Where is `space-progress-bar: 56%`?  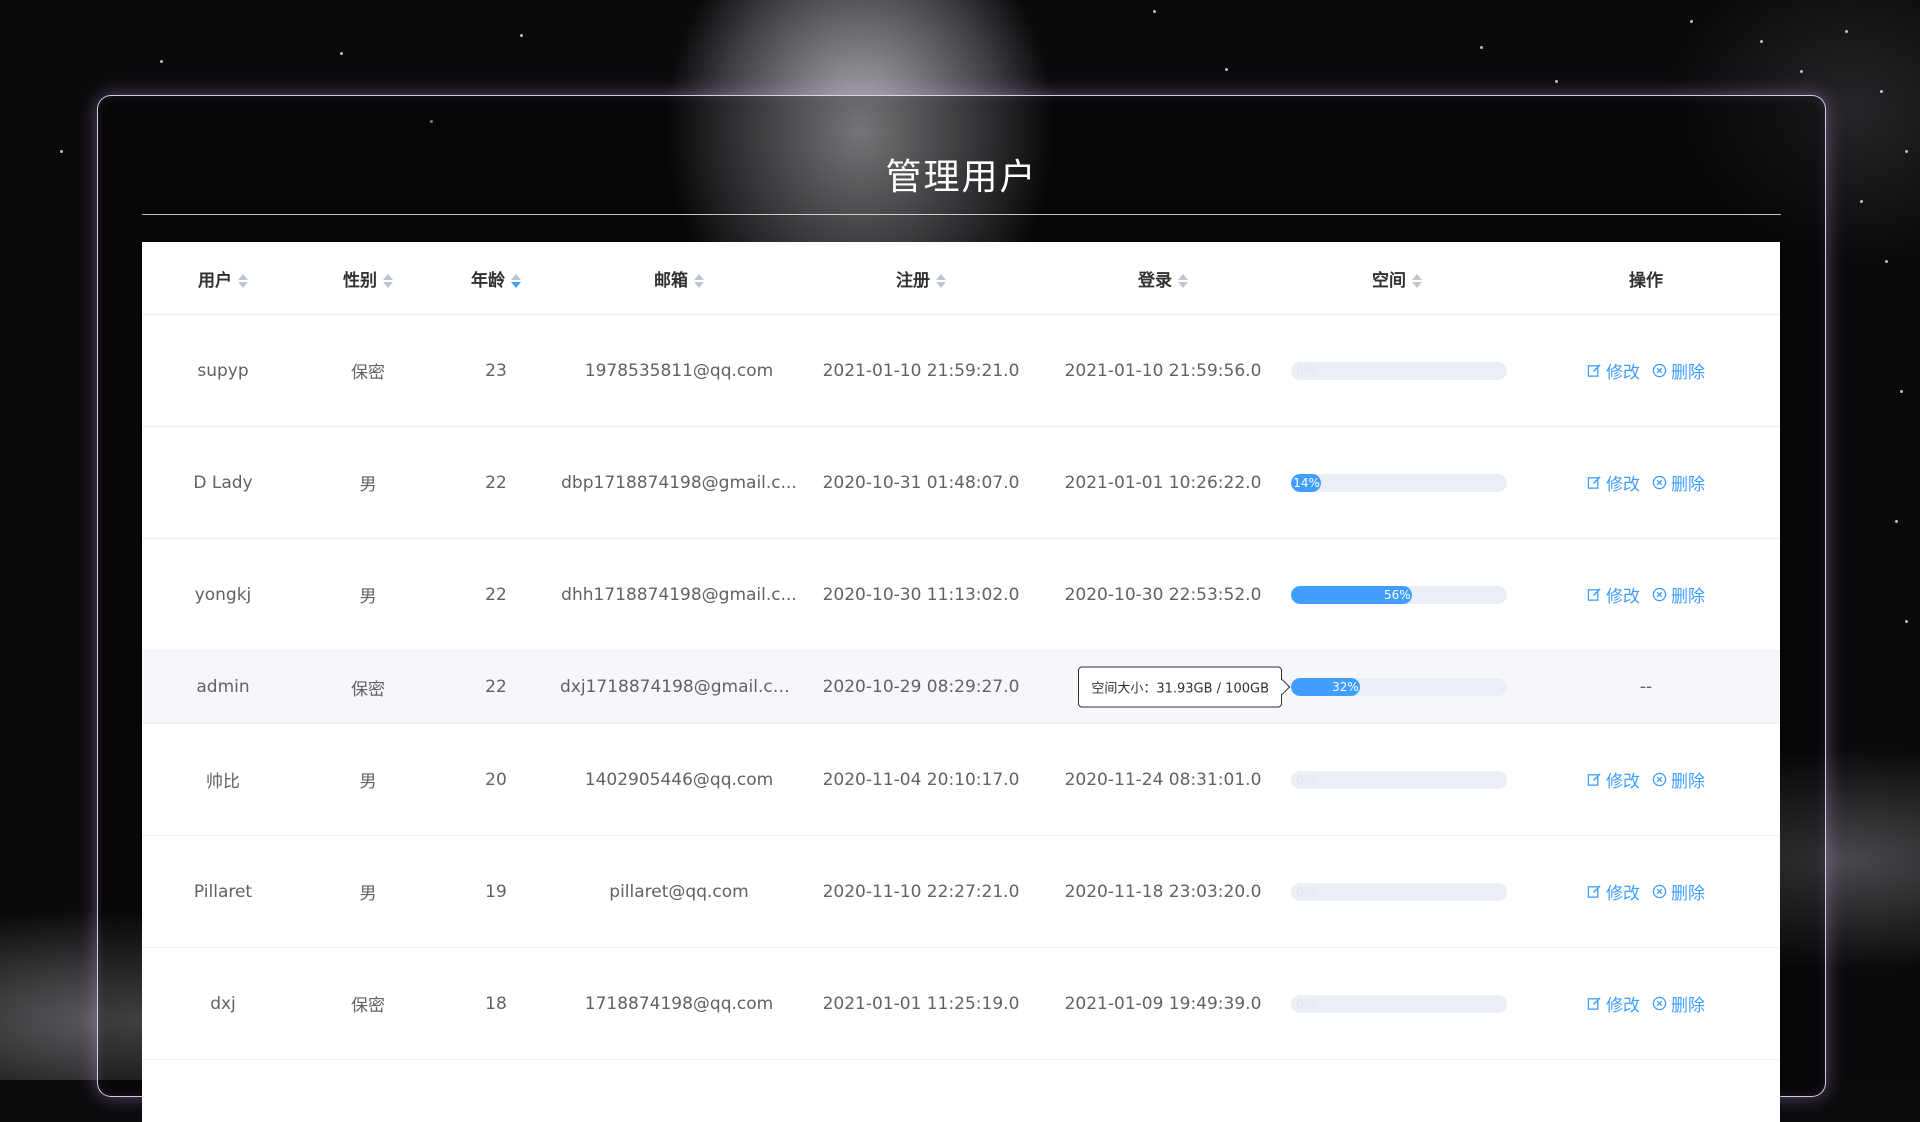
space-progress-bar: 56% is located at coordinates (1399, 594).